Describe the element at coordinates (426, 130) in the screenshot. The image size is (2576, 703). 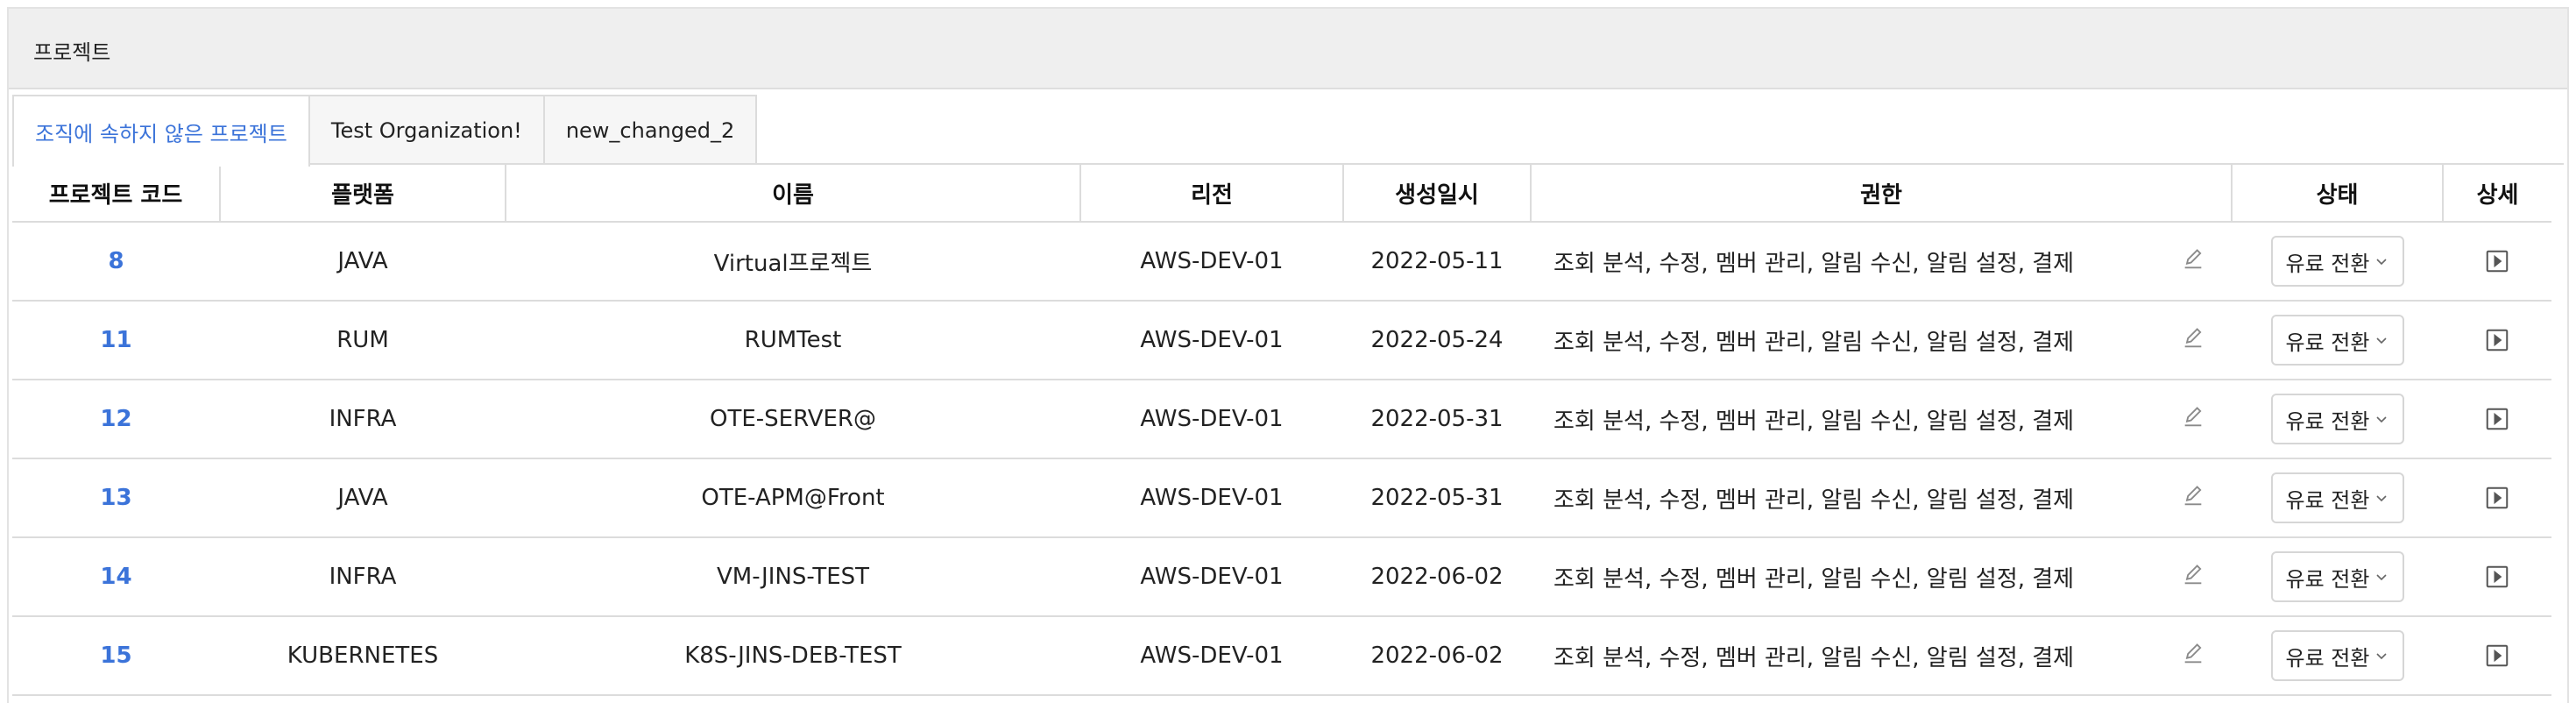
I see `tab-test-organization: Test Organization!` at that location.